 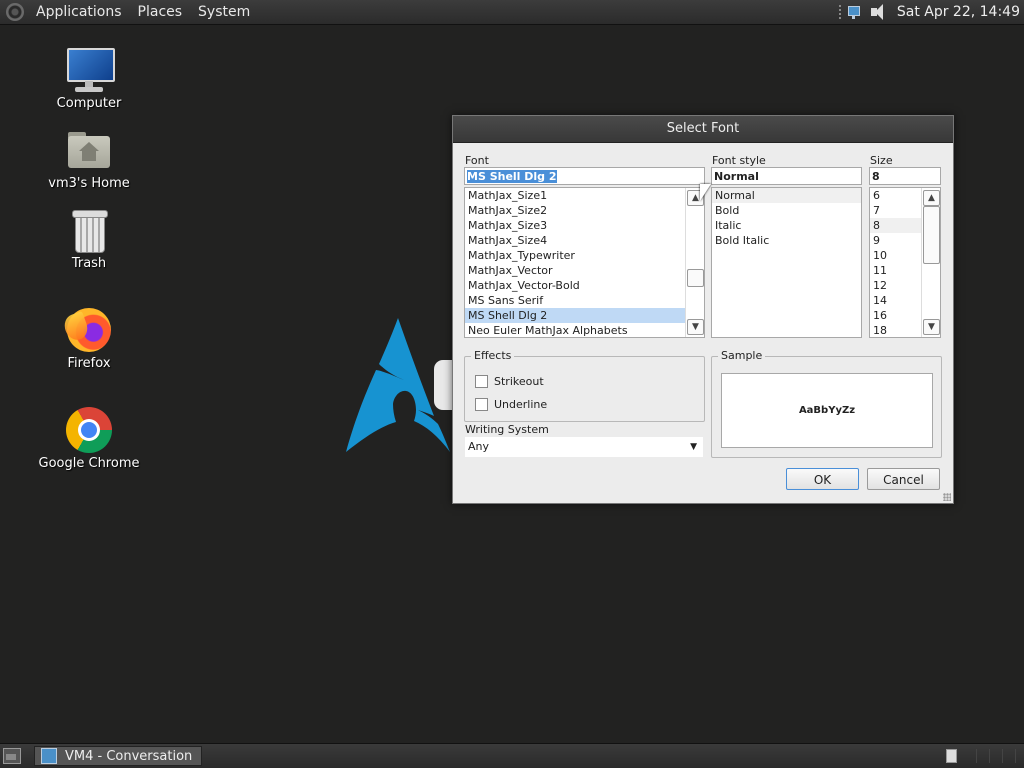 What do you see at coordinates (786, 176) in the screenshot?
I see `font-style-input: Normal` at bounding box center [786, 176].